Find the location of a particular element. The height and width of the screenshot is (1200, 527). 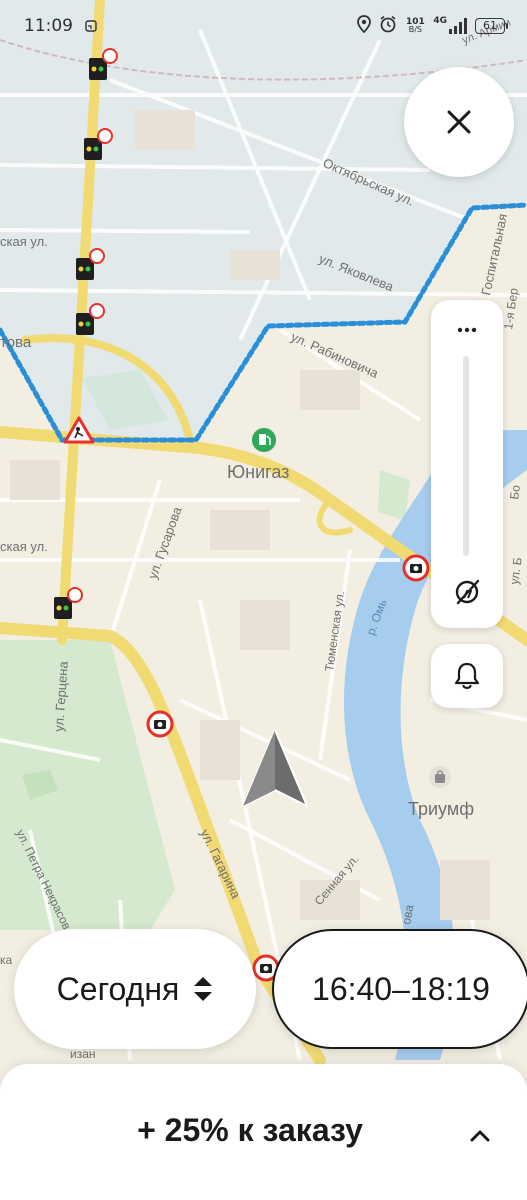

network-type-label: 4G is located at coordinates (440, 21).